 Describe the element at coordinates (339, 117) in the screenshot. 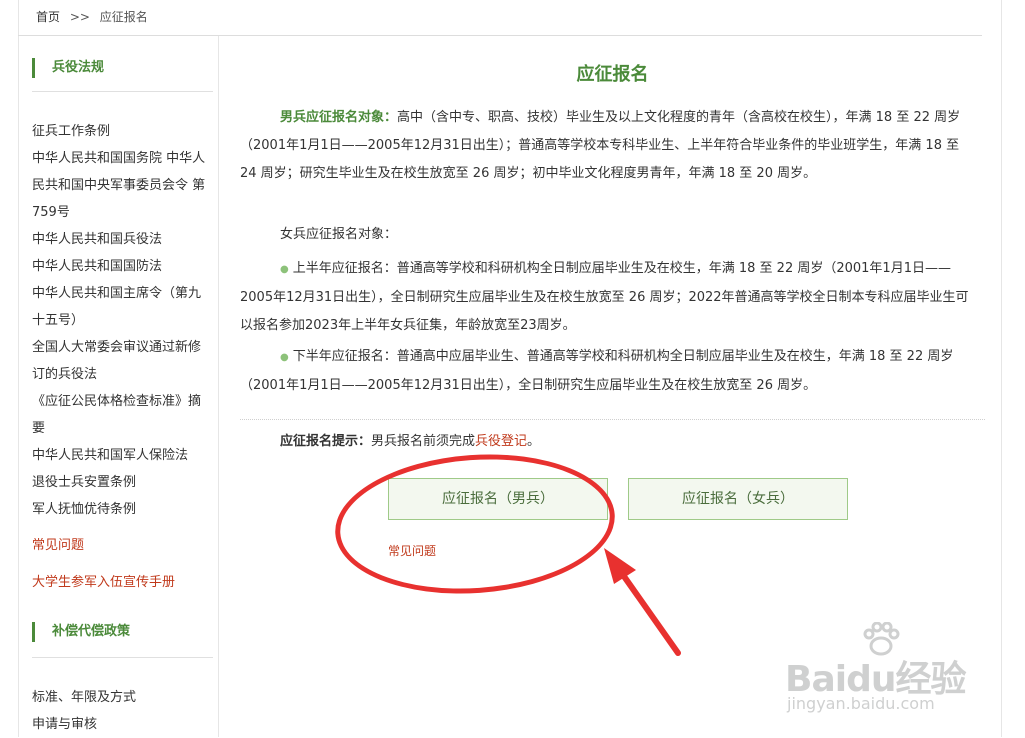

I see `male-label: 男兵应征报名对象：` at that location.